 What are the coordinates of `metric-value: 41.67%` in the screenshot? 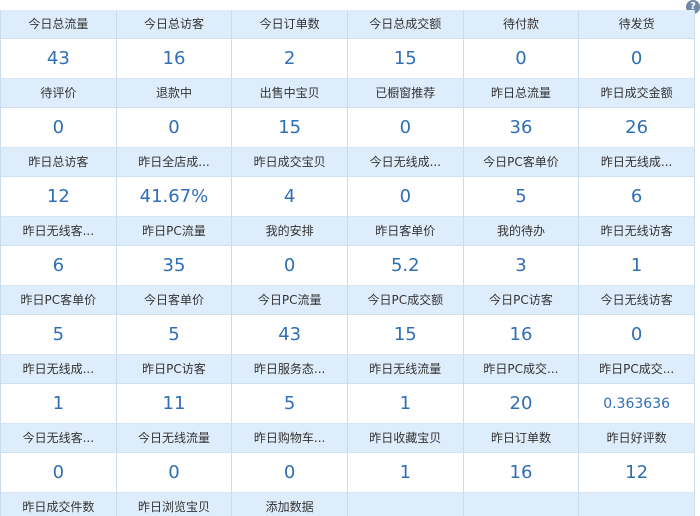 It's located at (174, 197).